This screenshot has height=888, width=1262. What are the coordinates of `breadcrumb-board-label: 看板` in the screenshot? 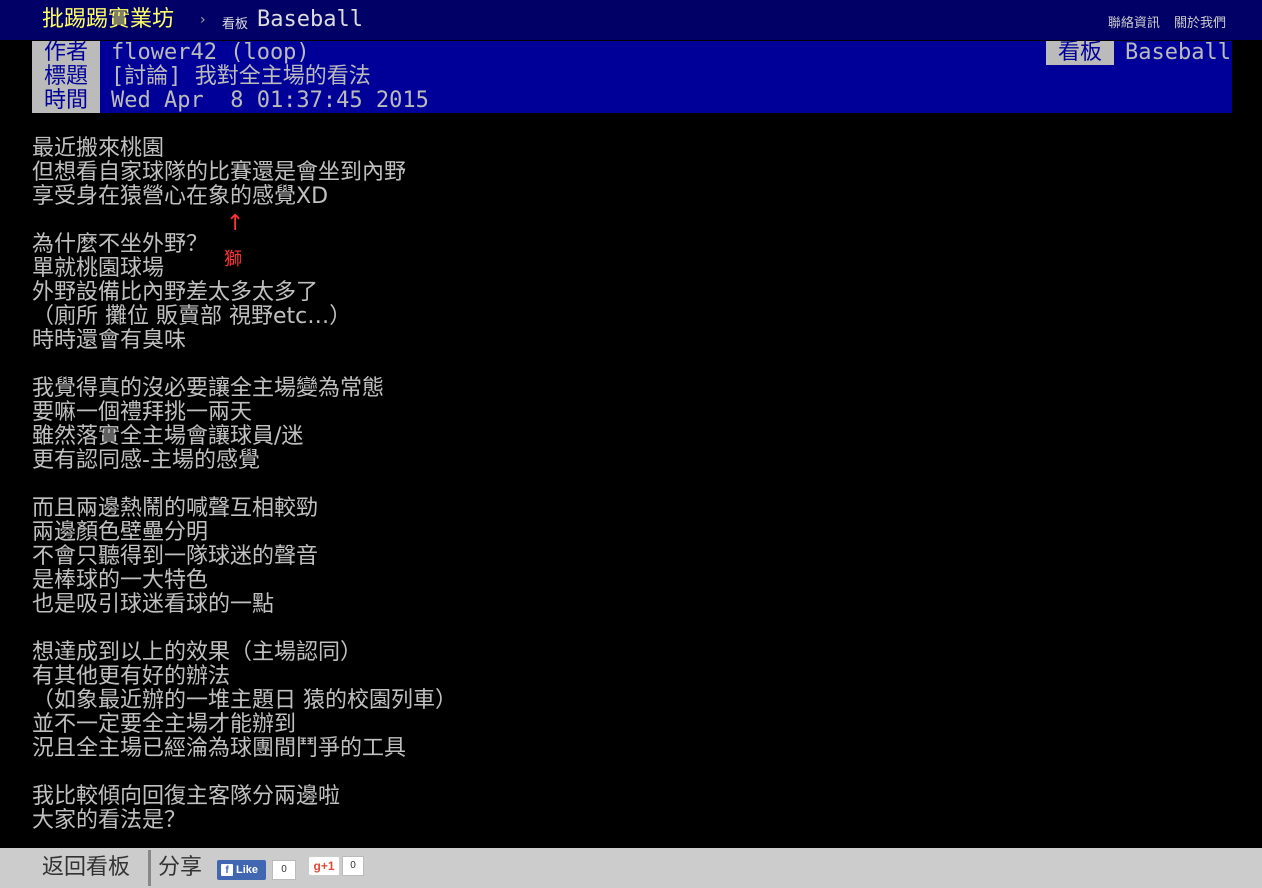 It's located at (235, 24).